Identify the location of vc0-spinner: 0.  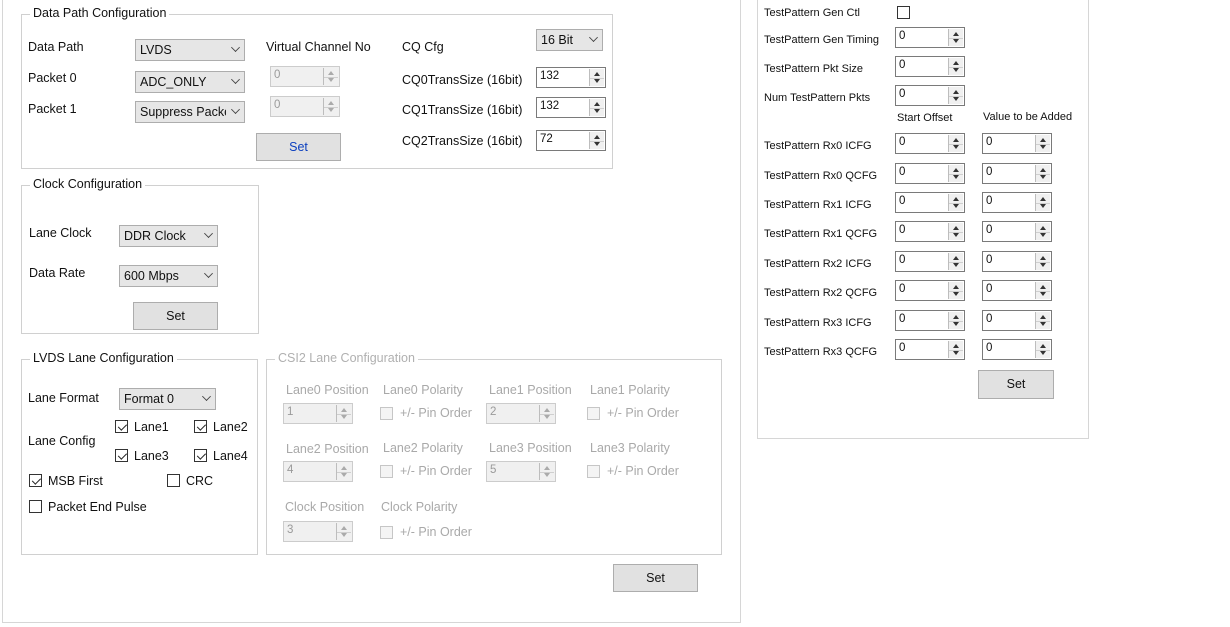
(305, 76).